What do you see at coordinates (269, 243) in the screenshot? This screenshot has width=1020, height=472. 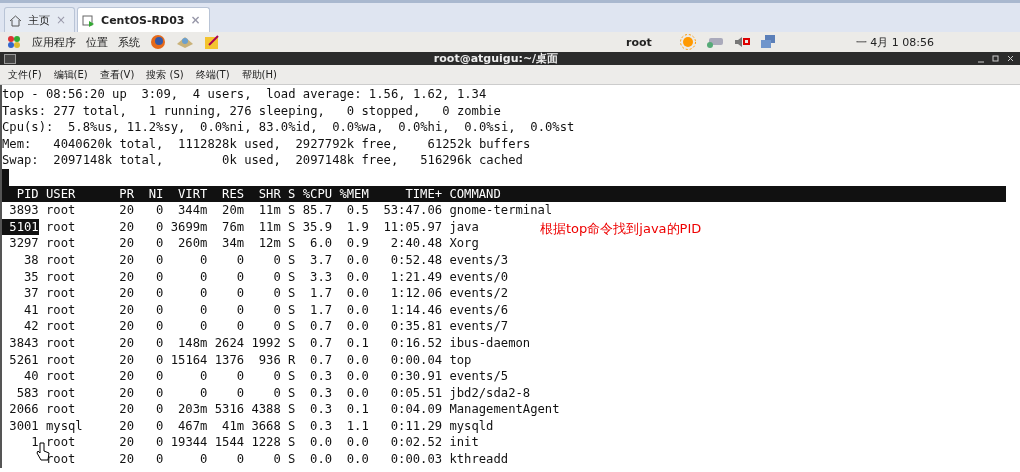 I see `table-cell-text: 12m` at bounding box center [269, 243].